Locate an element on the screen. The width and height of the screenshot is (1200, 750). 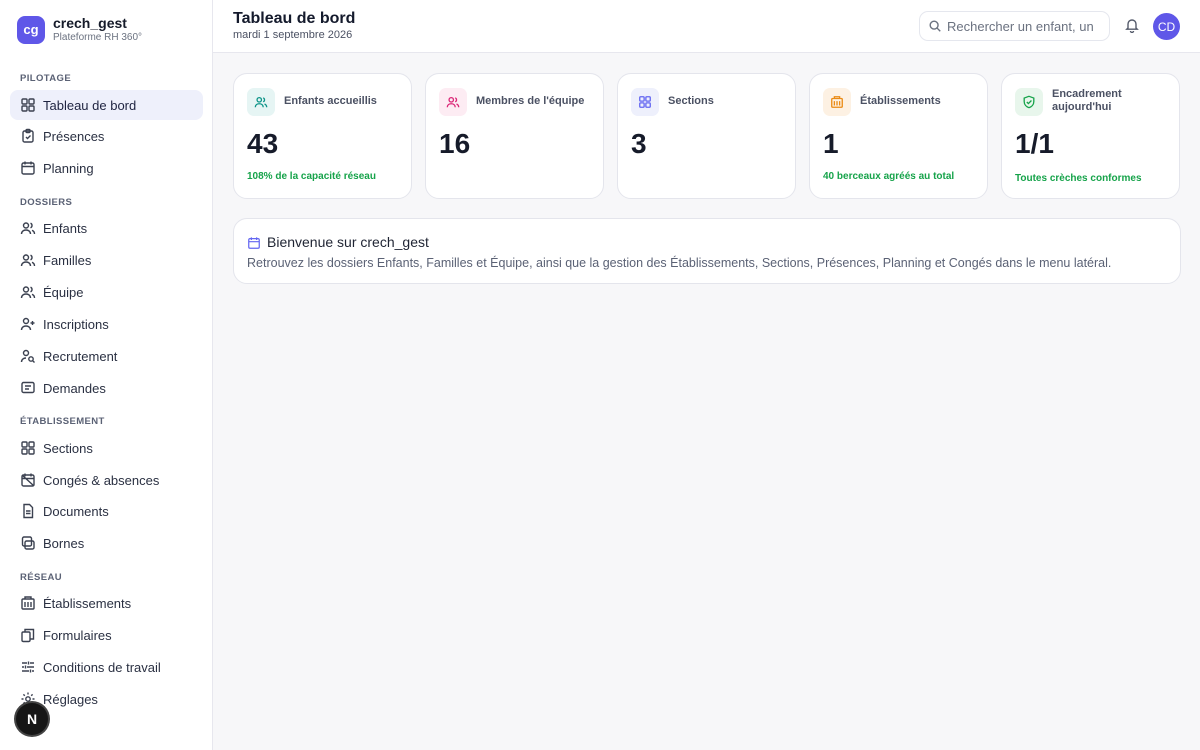
stat-value: 3 is located at coordinates (639, 143).